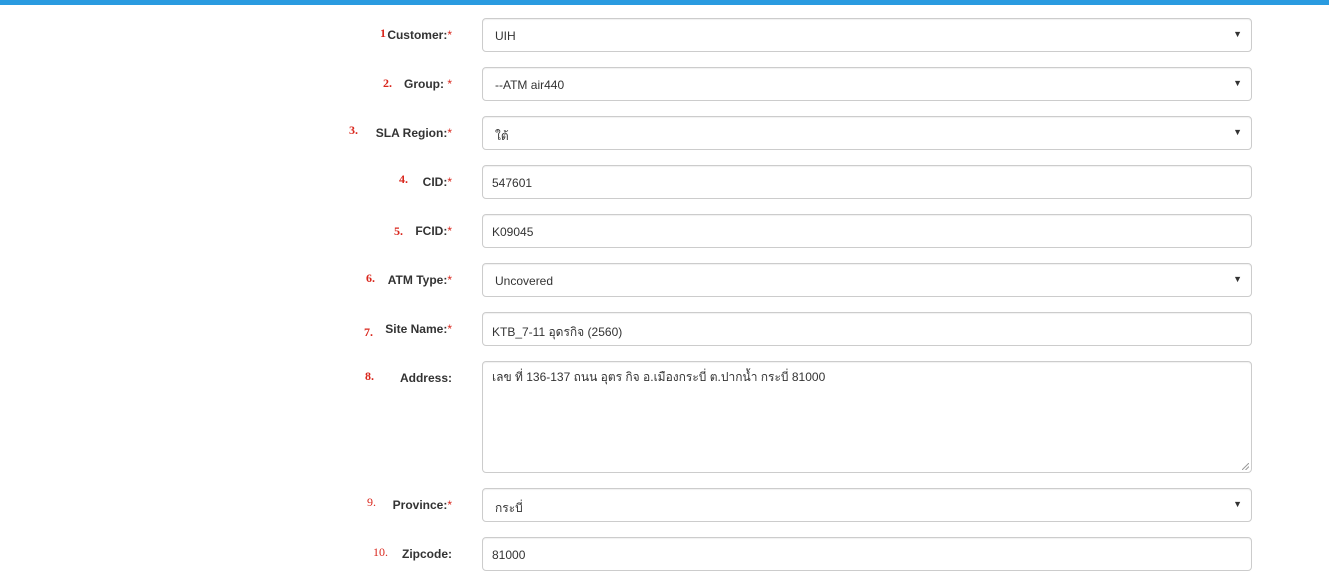  I want to click on field-number: 3., so click(353, 130).